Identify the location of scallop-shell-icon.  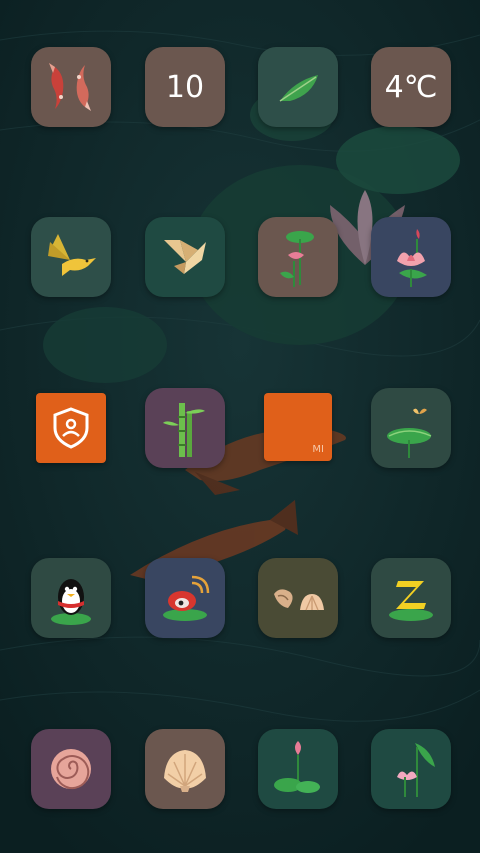
(185, 771).